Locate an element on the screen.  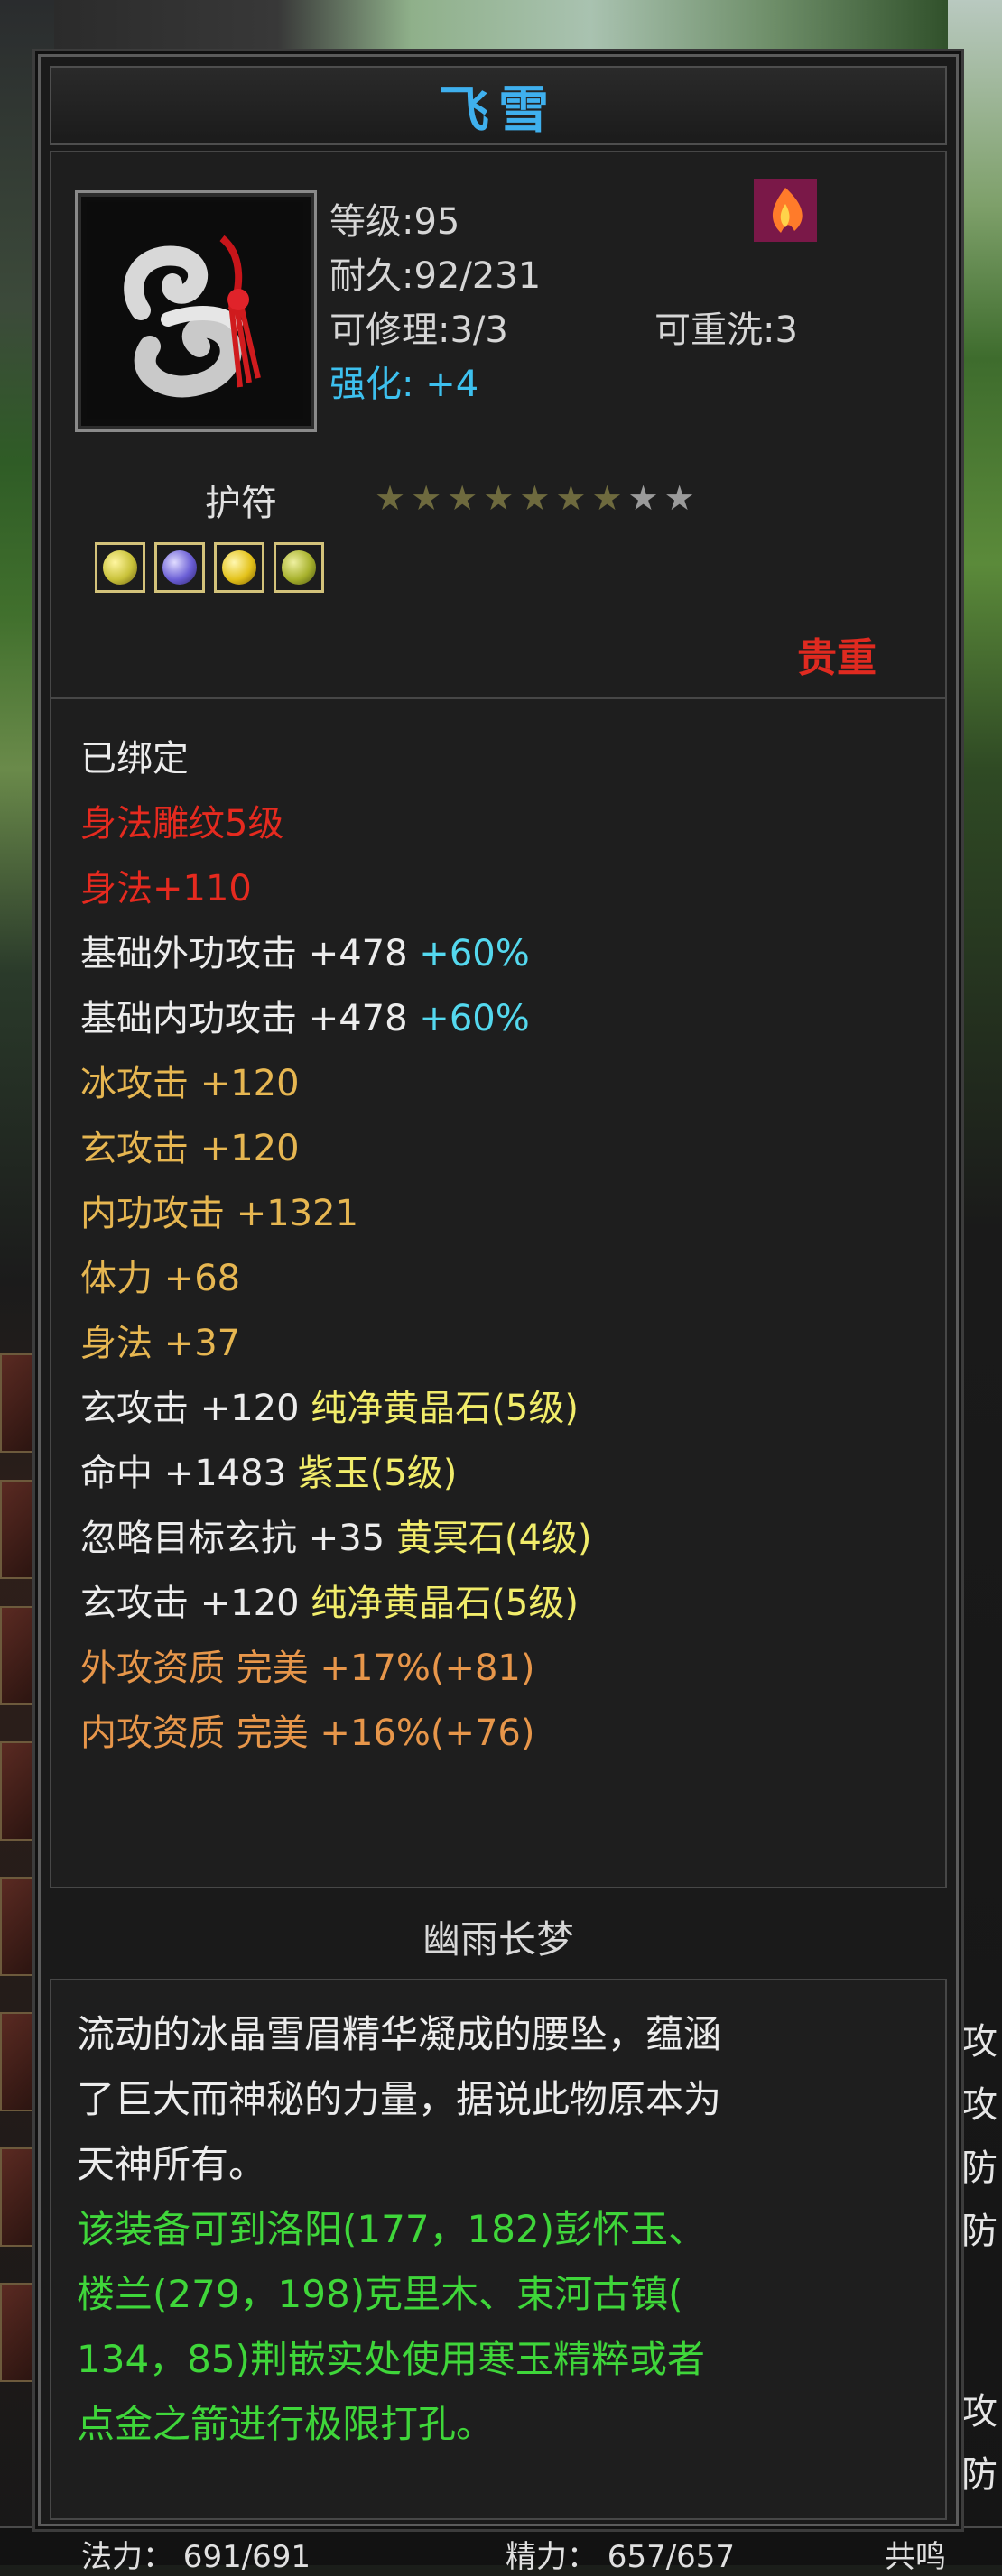
resonance-stat: 共鸣 is located at coordinates (915, 2557).